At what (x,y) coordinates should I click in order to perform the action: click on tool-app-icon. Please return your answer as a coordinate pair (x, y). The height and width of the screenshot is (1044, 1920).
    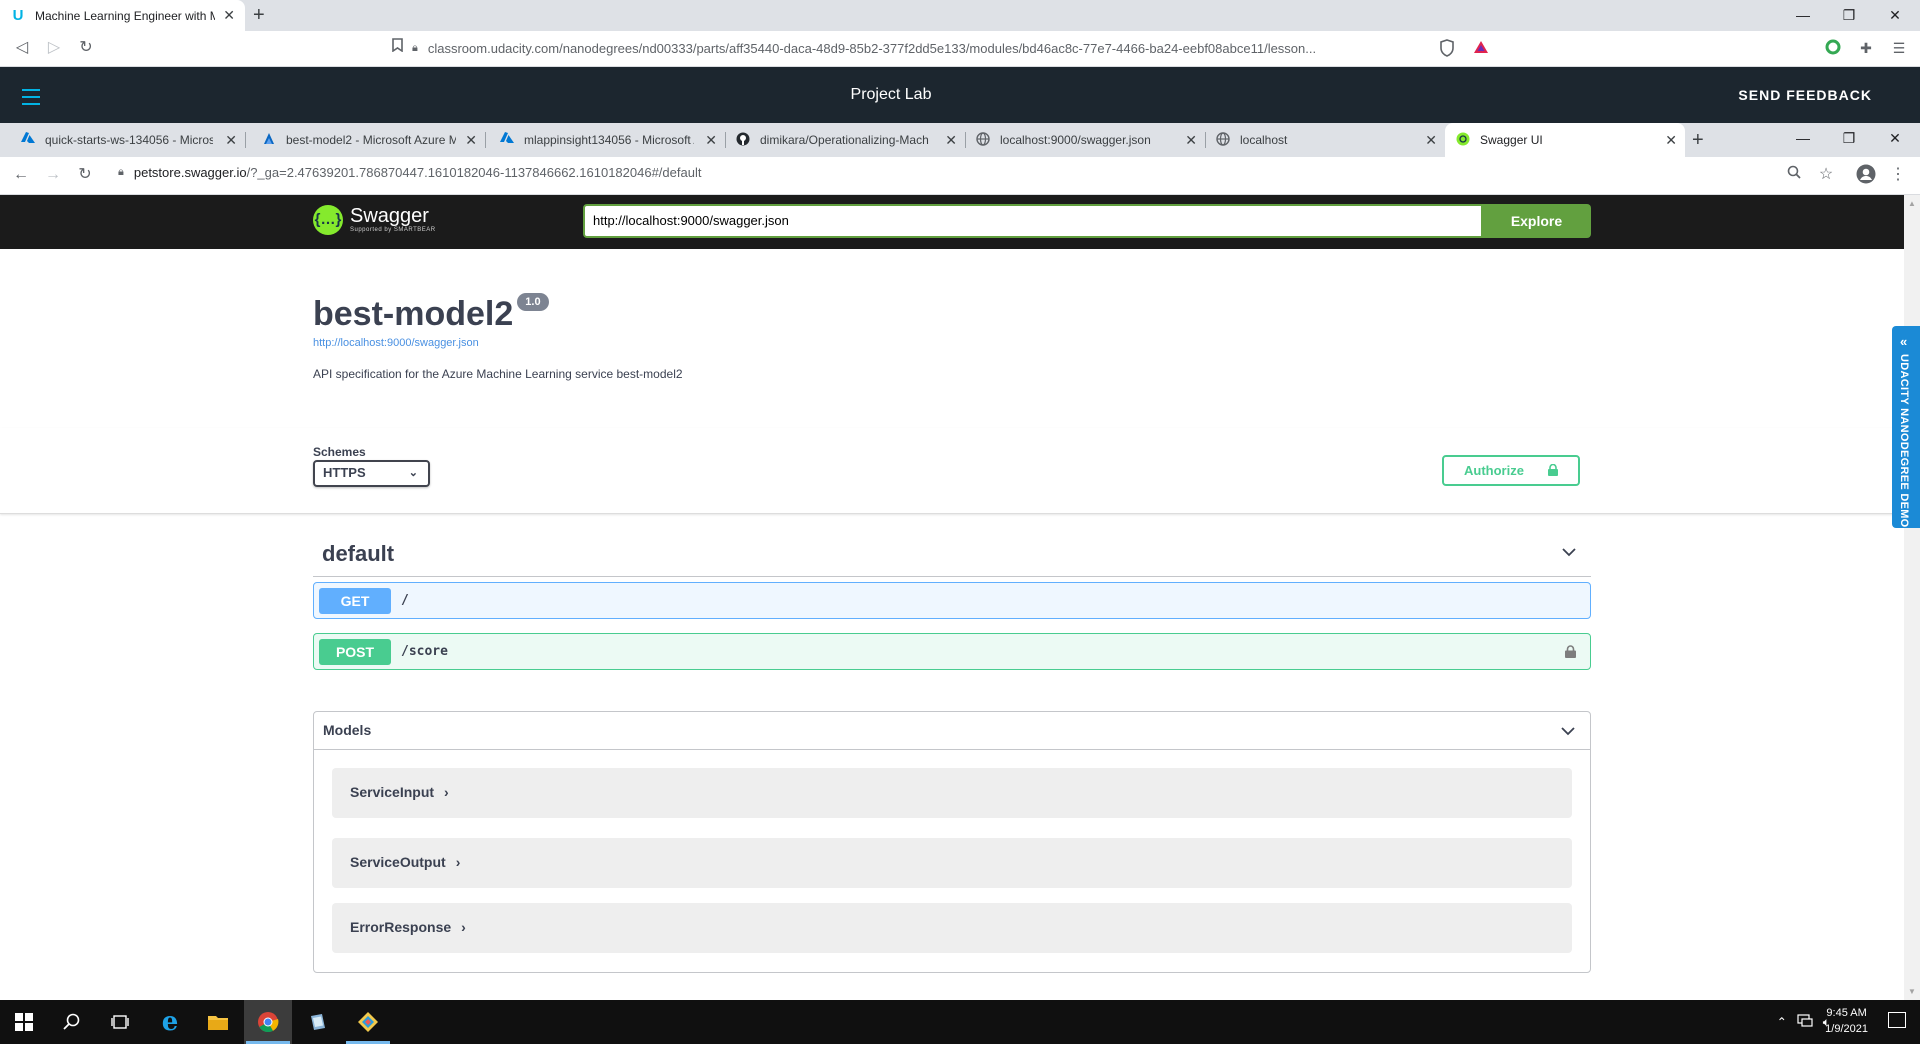
    Looking at the image, I should click on (368, 1022).